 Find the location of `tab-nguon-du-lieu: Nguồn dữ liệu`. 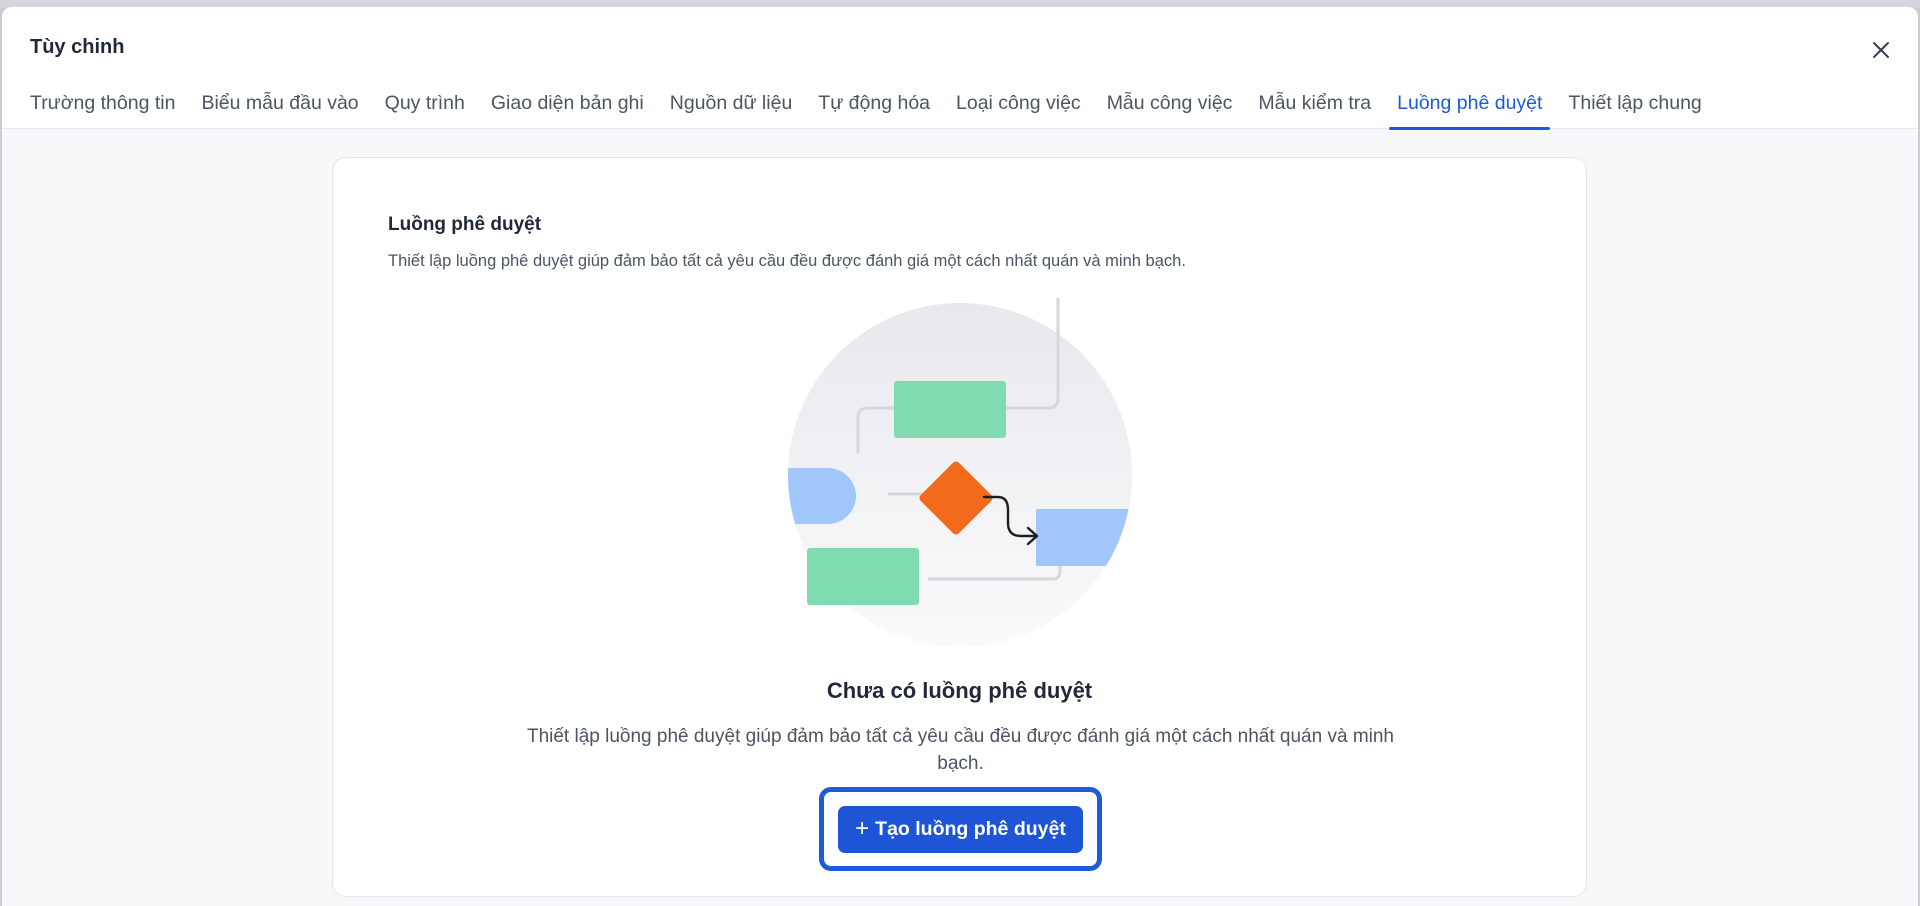

tab-nguon-du-lieu: Nguồn dữ liệu is located at coordinates (731, 110).